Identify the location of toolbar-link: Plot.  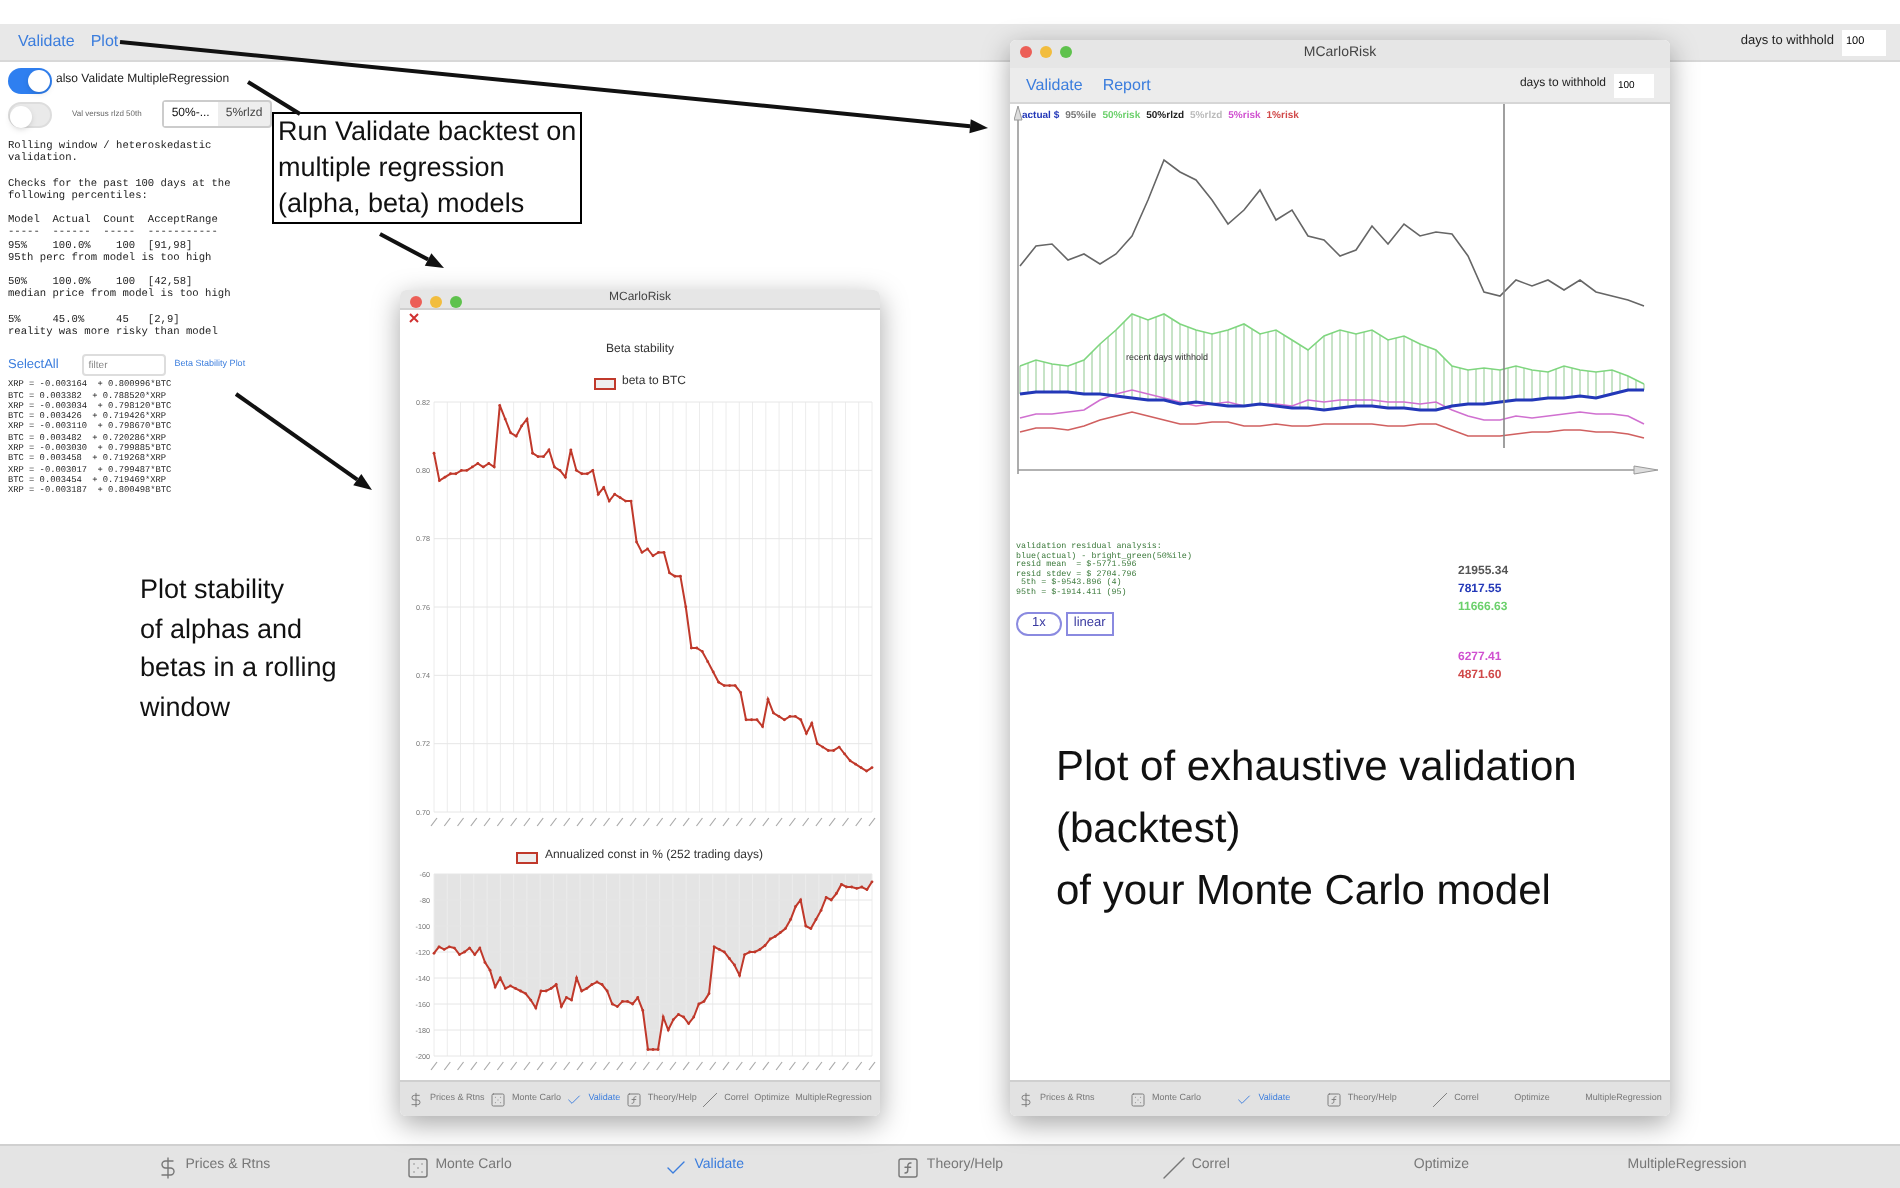
(104, 42).